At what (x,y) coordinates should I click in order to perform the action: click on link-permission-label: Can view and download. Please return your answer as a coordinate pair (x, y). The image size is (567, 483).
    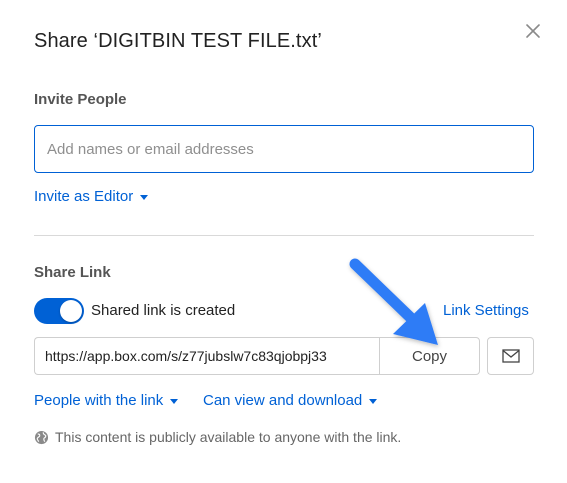
    Looking at the image, I should click on (283, 400).